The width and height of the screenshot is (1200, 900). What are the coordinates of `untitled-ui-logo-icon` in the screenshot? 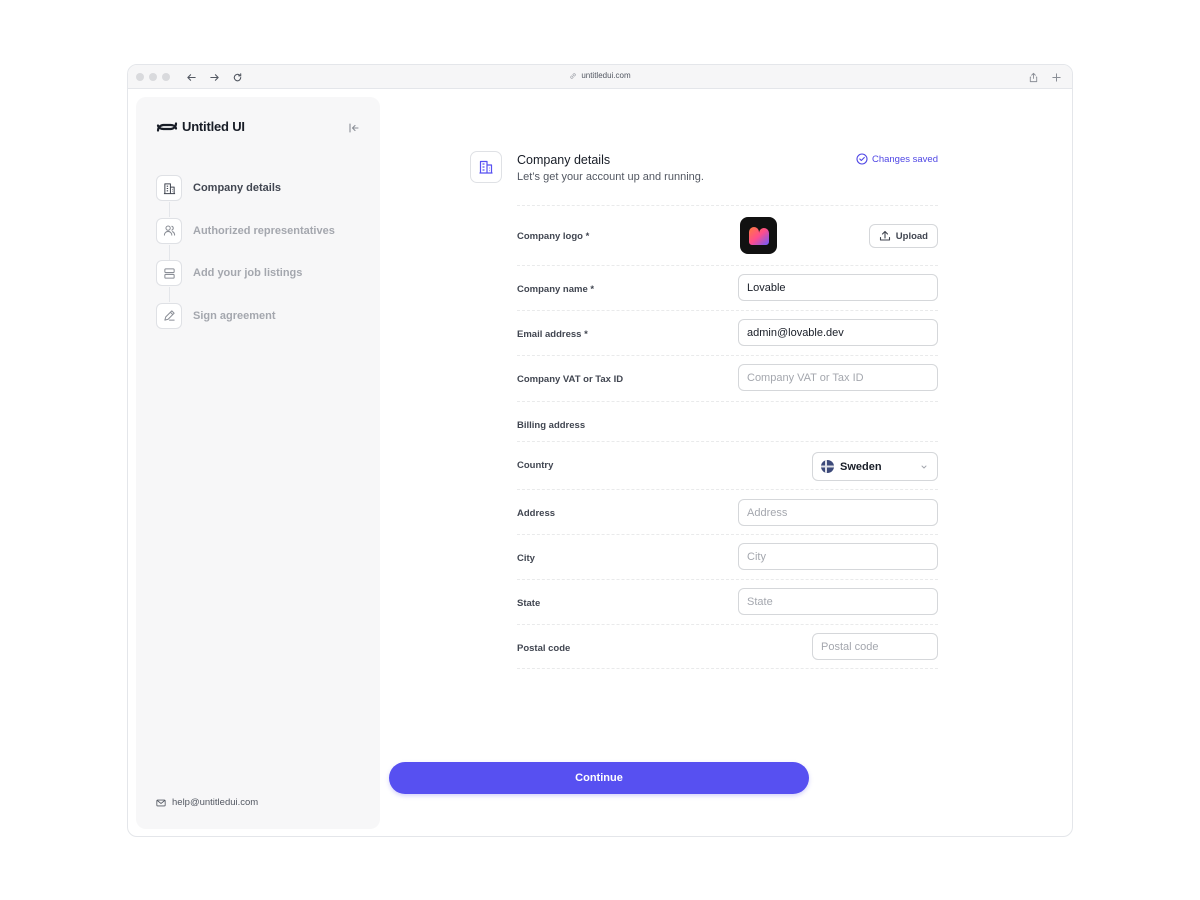 It's located at (167, 126).